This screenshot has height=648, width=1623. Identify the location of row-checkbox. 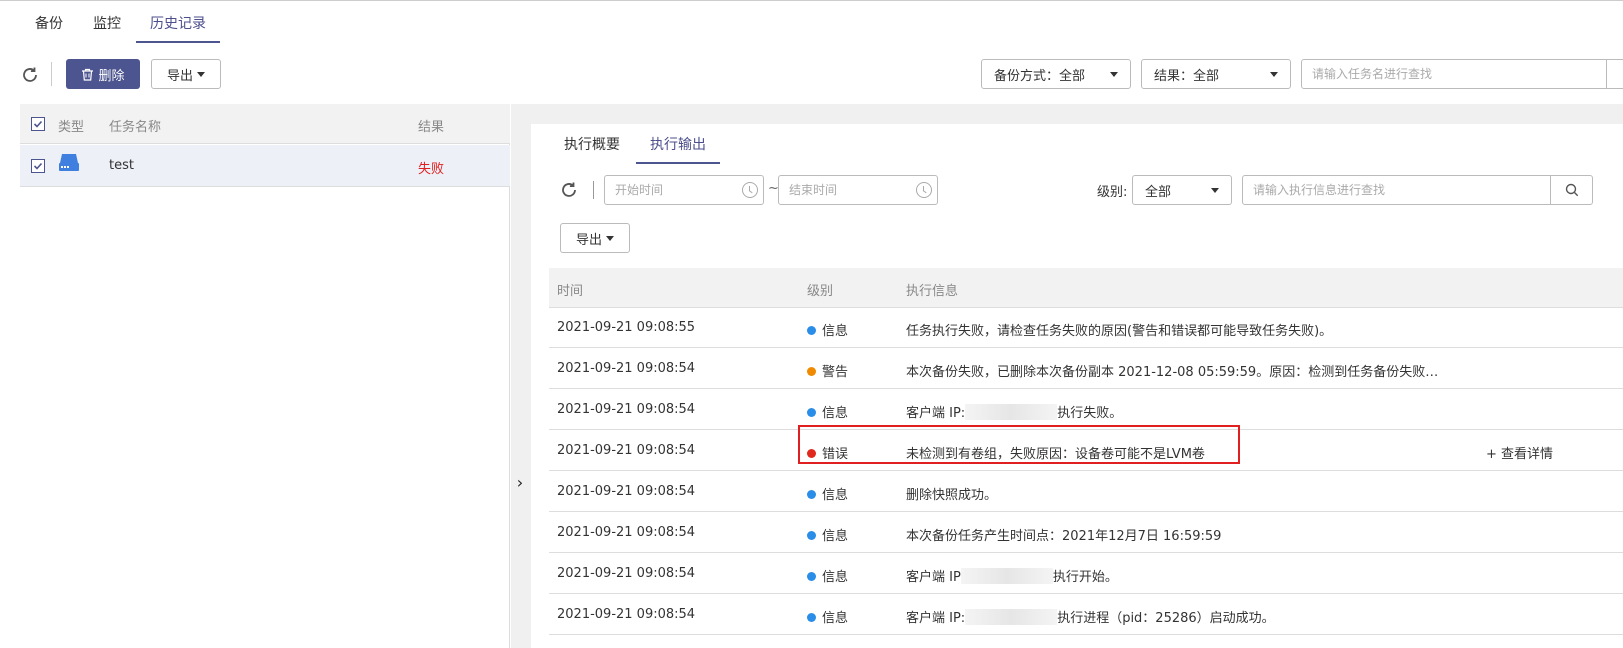
(38, 166).